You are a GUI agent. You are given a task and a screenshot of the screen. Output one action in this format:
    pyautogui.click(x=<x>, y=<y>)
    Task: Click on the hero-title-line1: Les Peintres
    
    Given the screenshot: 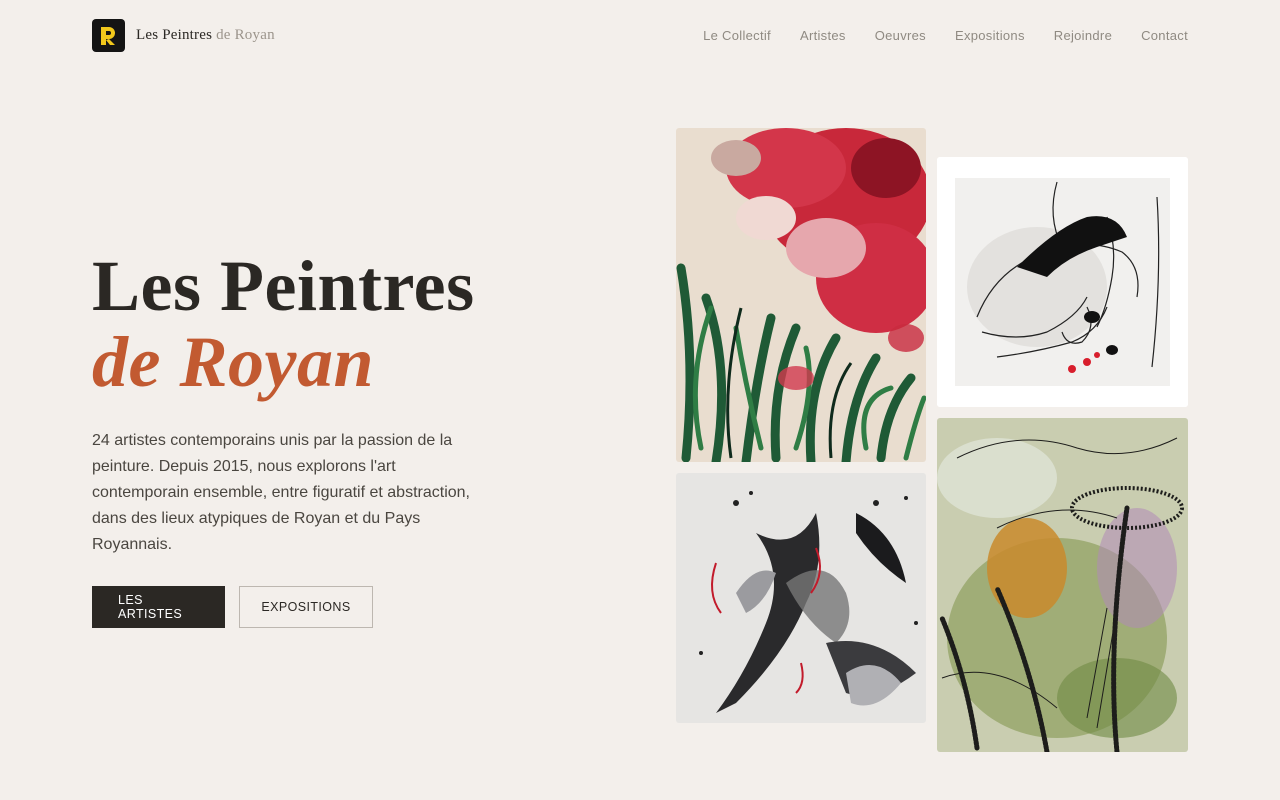 What is the action you would take?
    pyautogui.click(x=283, y=286)
    